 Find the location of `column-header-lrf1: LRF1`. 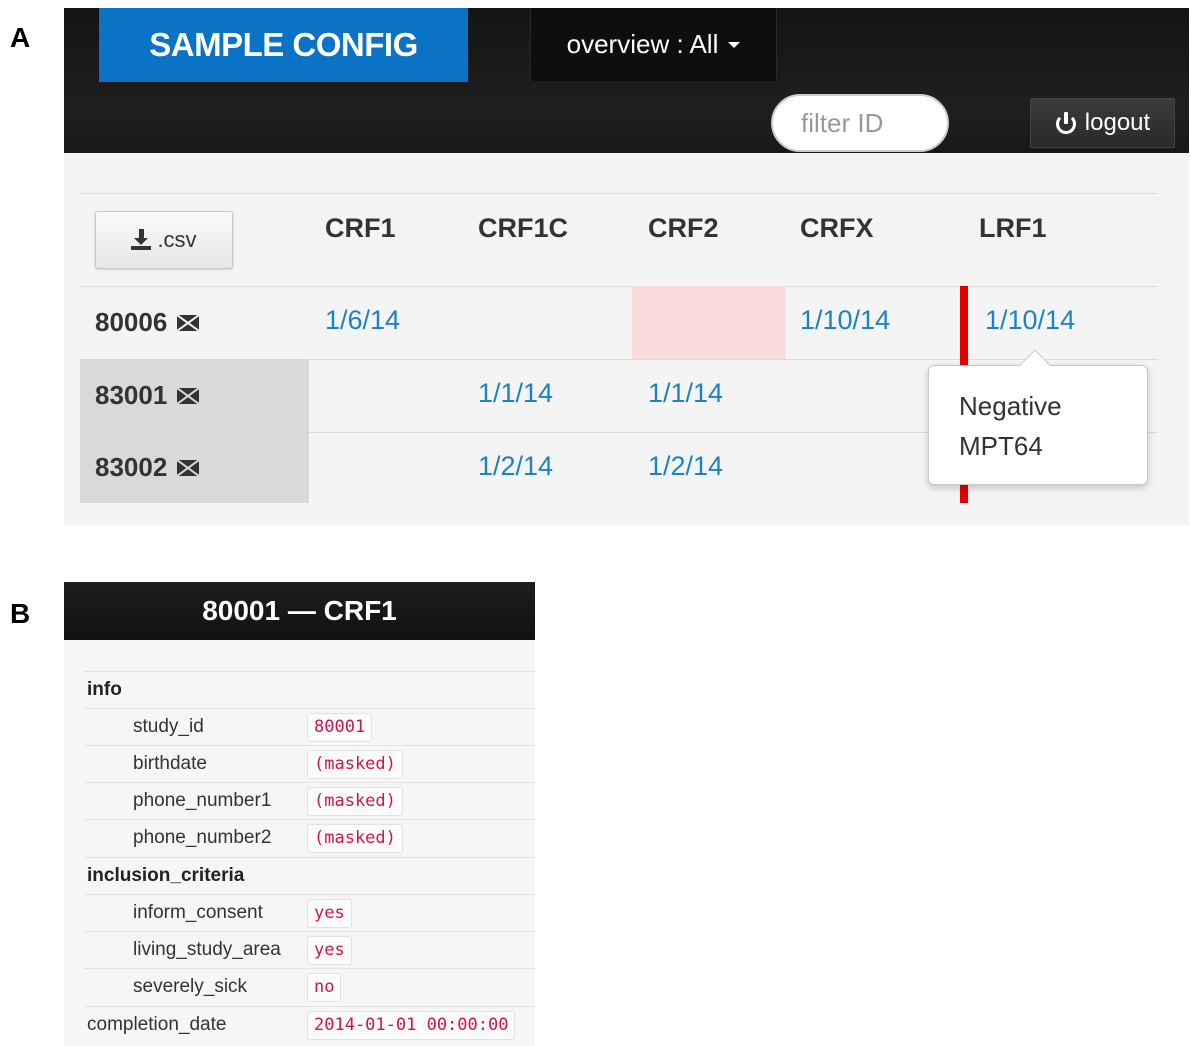

column-header-lrf1: LRF1 is located at coordinates (1013, 228).